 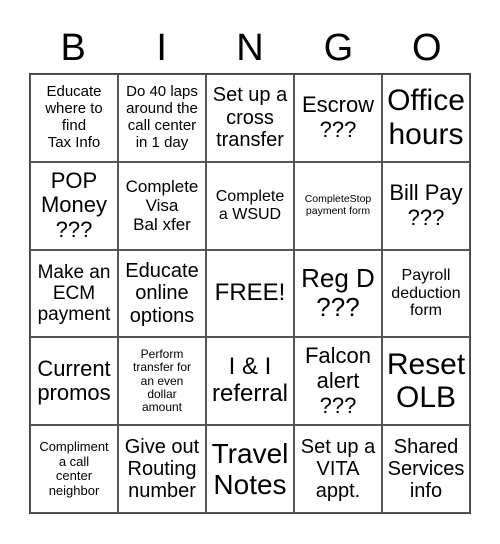 I want to click on bingo-cell: Travel Notes, so click(x=250, y=469).